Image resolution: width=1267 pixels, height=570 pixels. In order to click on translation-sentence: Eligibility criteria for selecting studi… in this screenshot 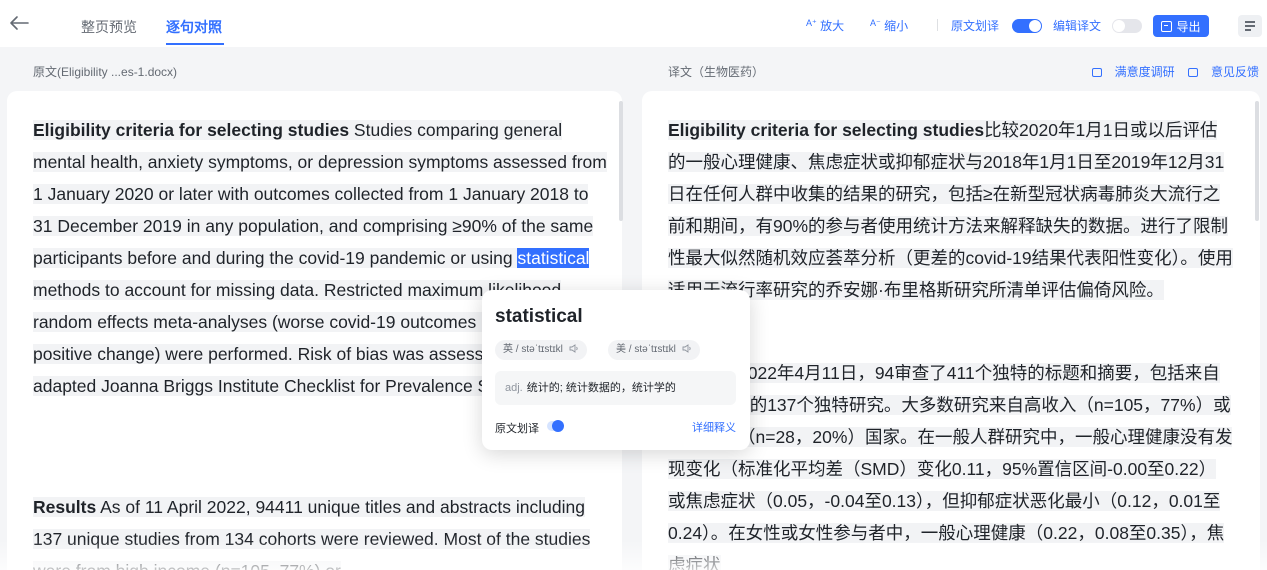, I will do `click(950, 210)`.